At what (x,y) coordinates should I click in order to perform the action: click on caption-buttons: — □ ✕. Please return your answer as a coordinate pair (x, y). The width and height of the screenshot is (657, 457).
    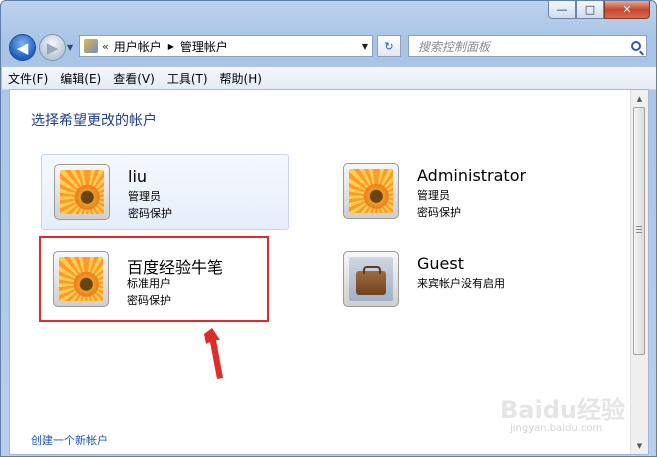
    Looking at the image, I should click on (599, 10).